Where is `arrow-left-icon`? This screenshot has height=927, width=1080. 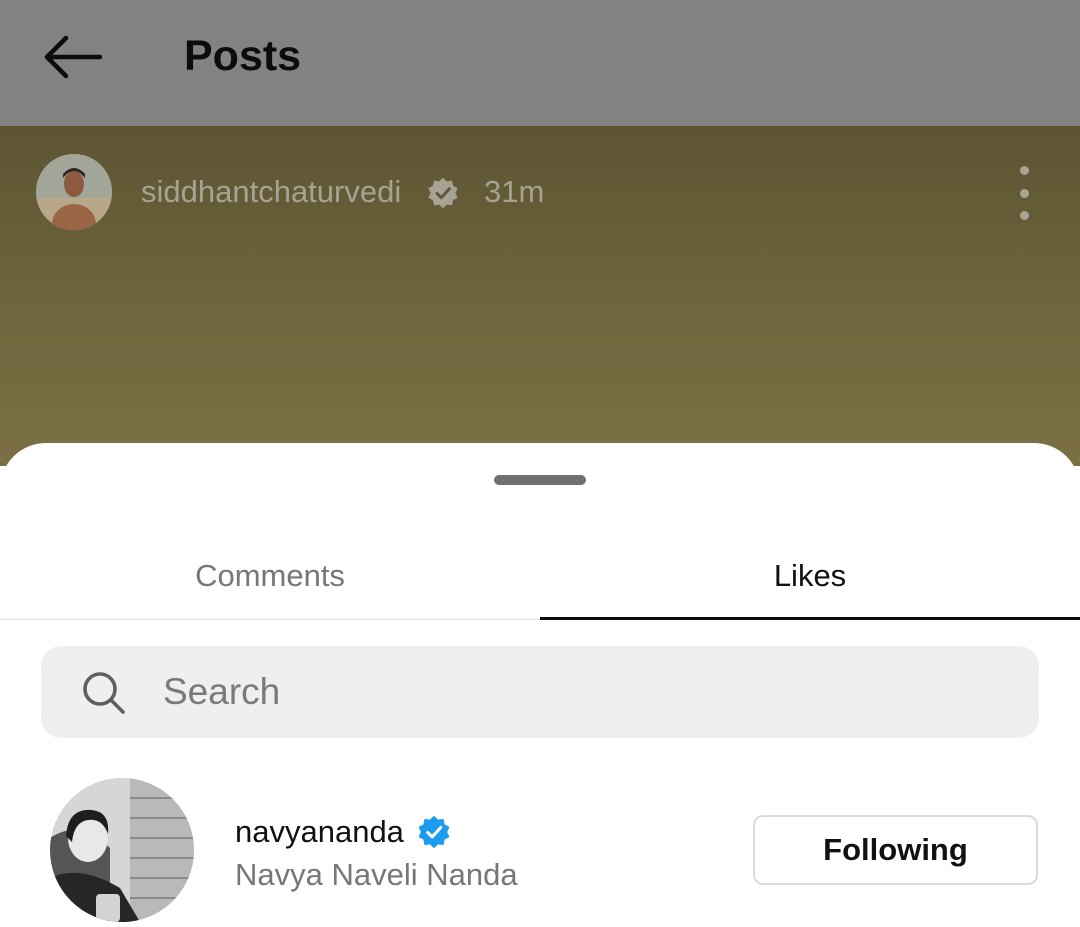 arrow-left-icon is located at coordinates (73, 57).